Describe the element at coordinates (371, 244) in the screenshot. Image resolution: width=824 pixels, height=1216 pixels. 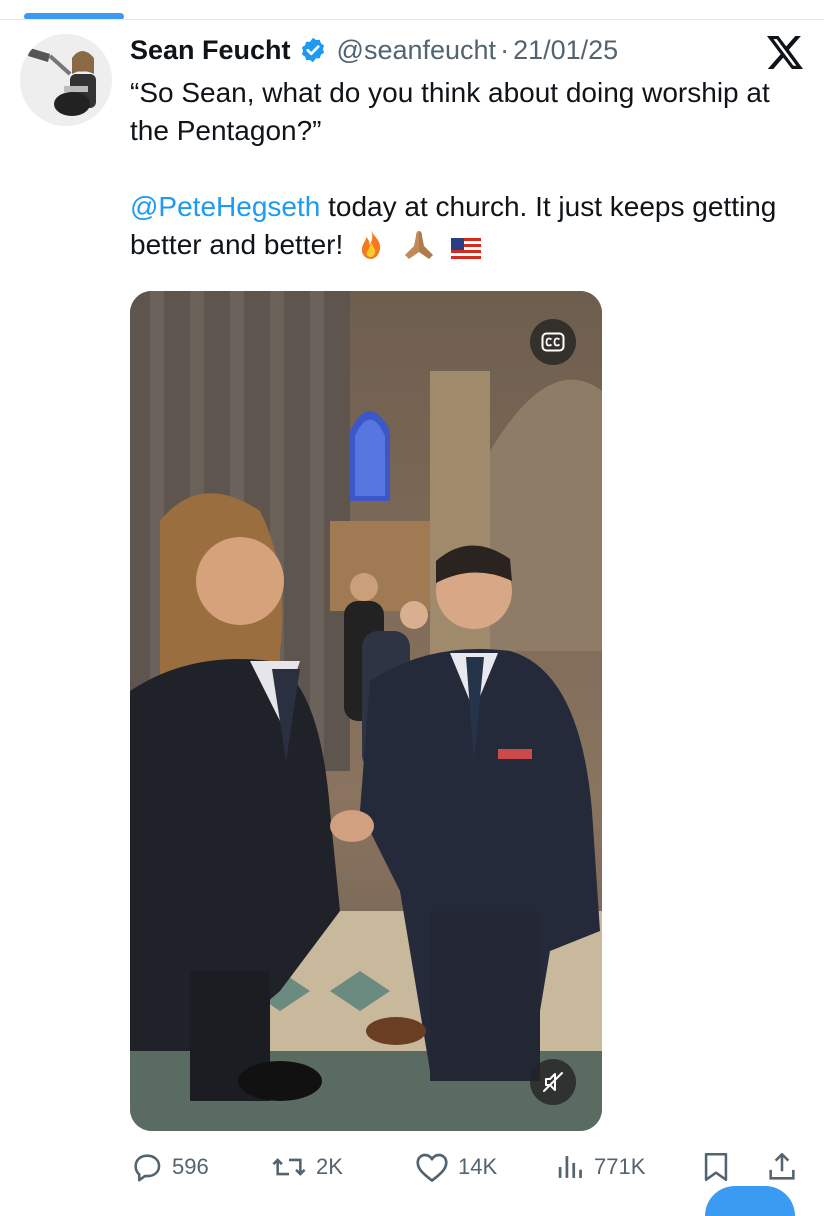
I see `fire-emoji-icon` at that location.